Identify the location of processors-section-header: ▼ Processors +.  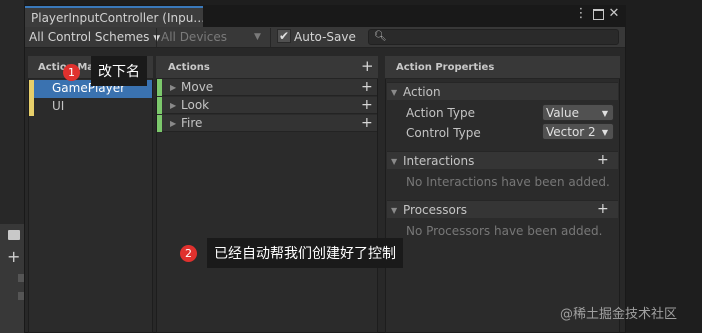
(502, 209).